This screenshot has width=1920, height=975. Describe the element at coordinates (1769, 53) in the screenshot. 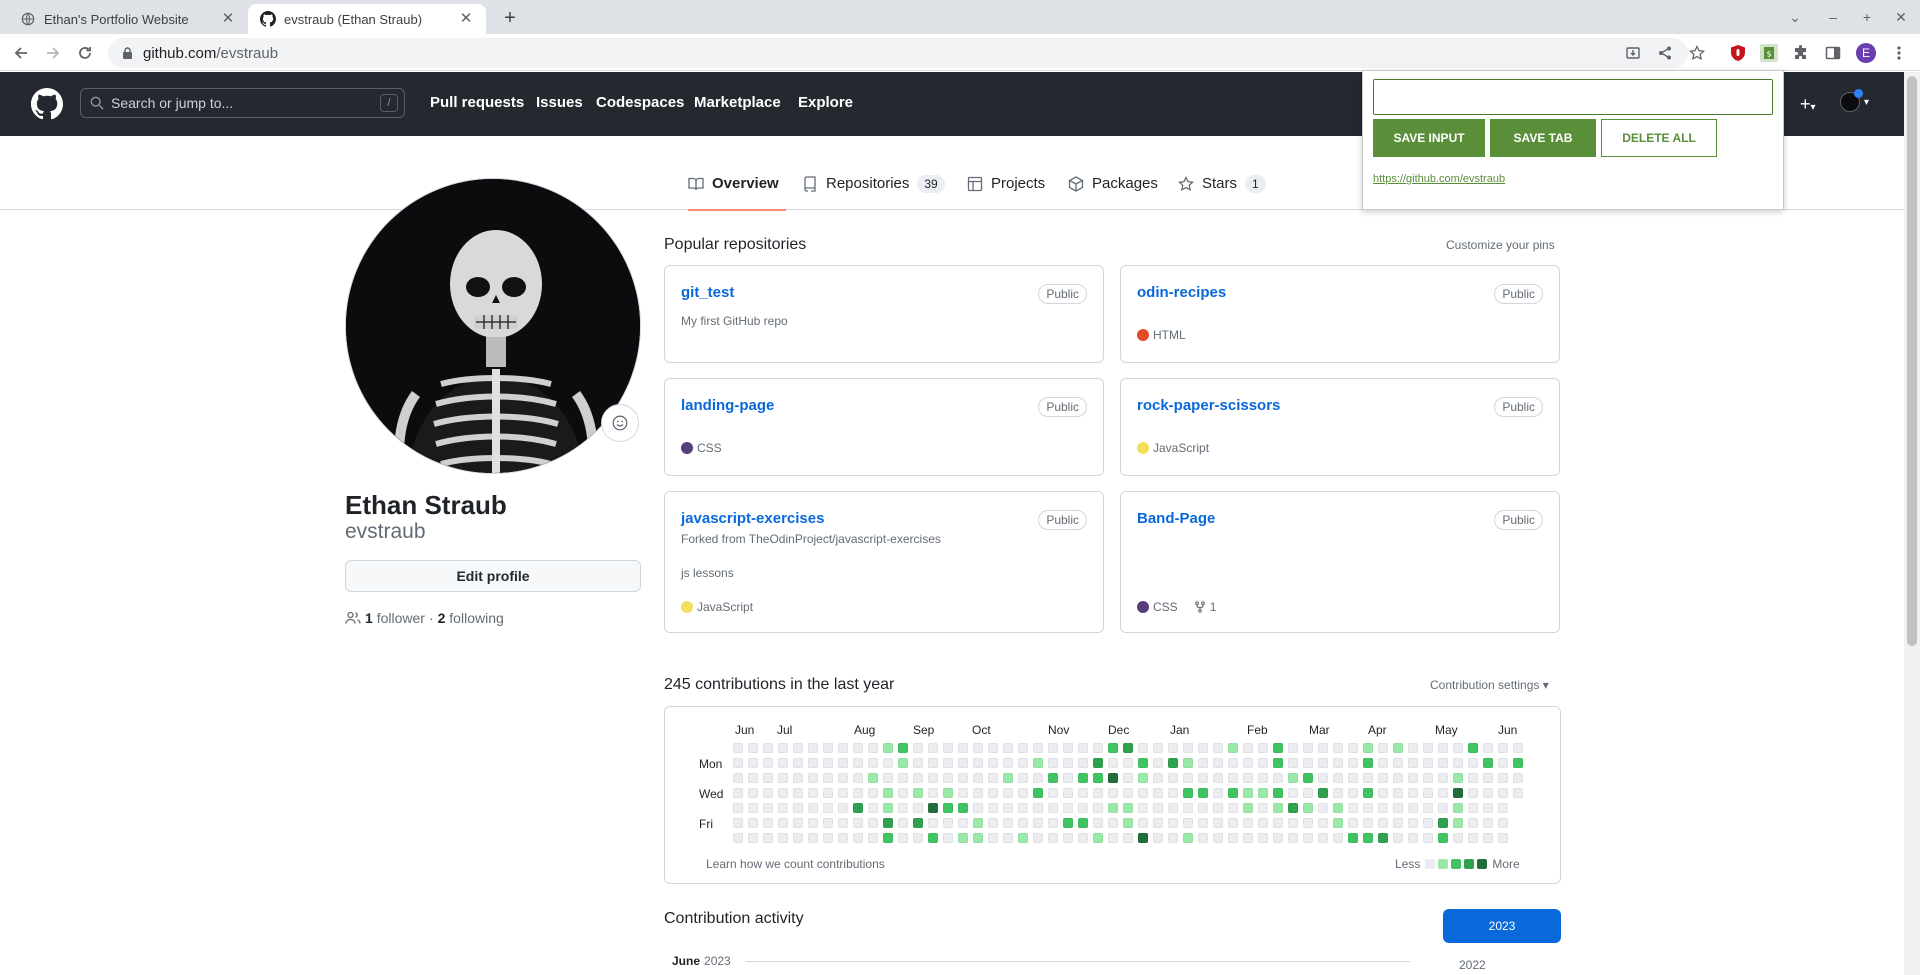

I see `tab-saver-extension-icon: $` at that location.